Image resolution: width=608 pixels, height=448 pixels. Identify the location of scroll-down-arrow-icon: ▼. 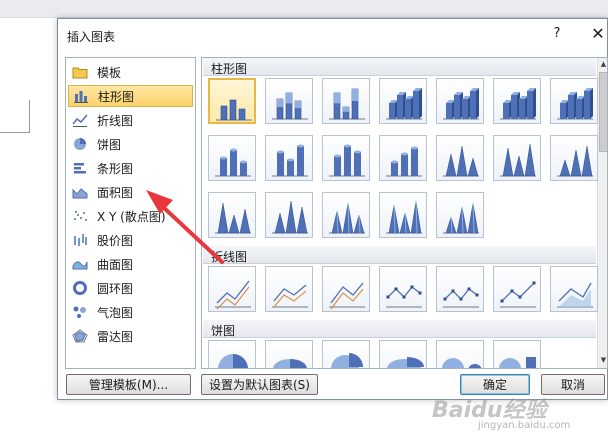
(602, 360).